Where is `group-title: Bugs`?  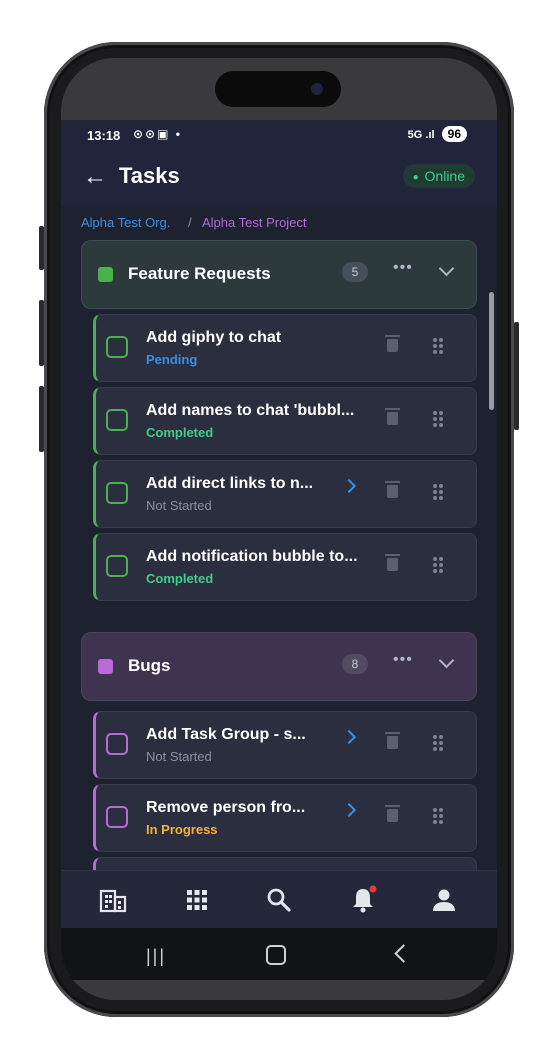
group-title: Bugs is located at coordinates (149, 665).